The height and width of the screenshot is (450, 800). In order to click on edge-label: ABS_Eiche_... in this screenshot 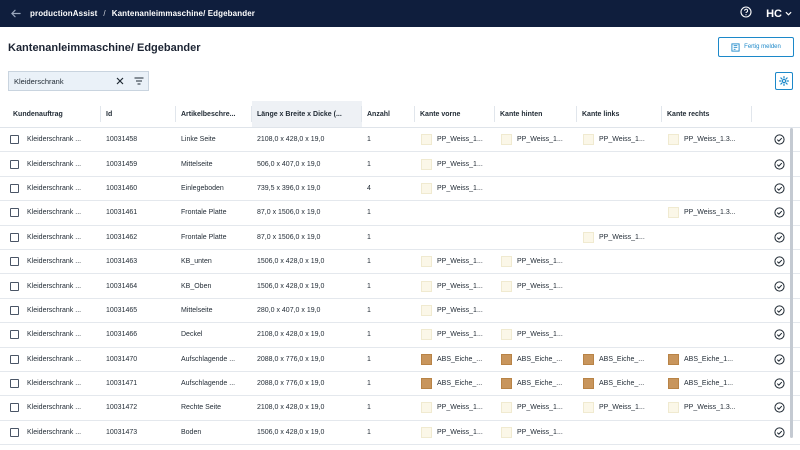, I will do `click(622, 384)`.